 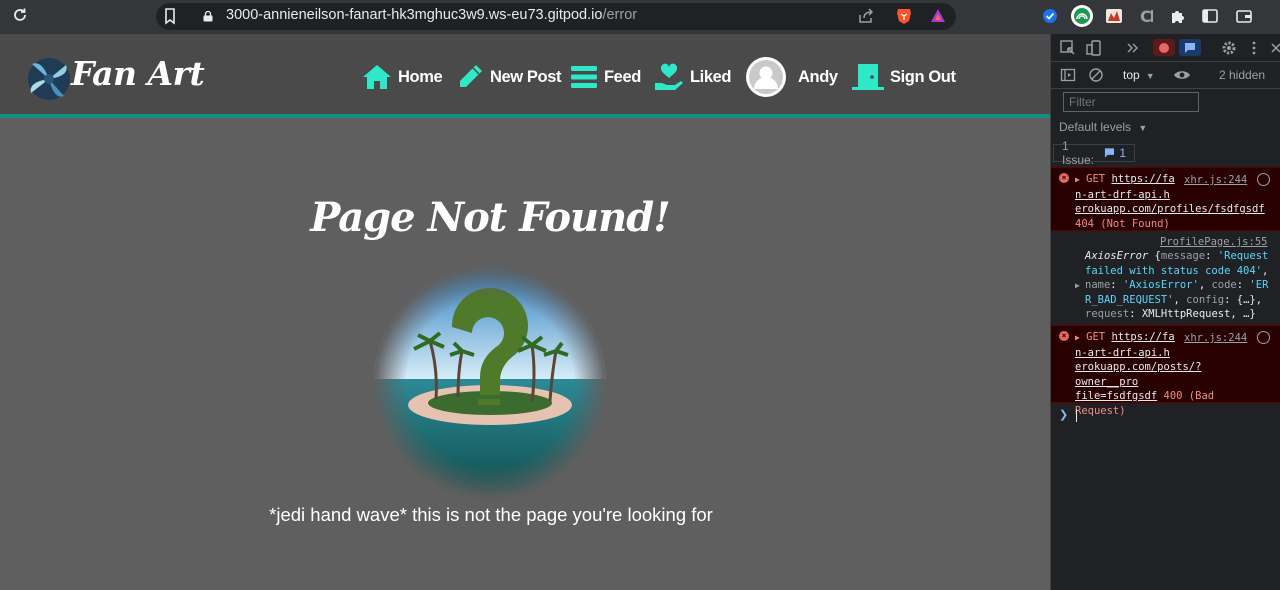 I want to click on clear-console-icon, so click(x=1096, y=75).